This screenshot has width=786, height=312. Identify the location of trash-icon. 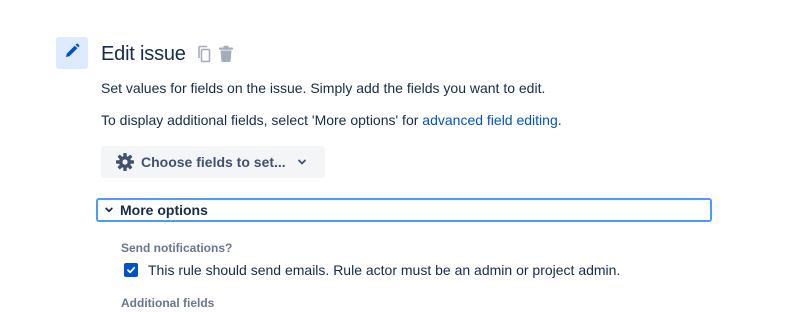
(226, 54).